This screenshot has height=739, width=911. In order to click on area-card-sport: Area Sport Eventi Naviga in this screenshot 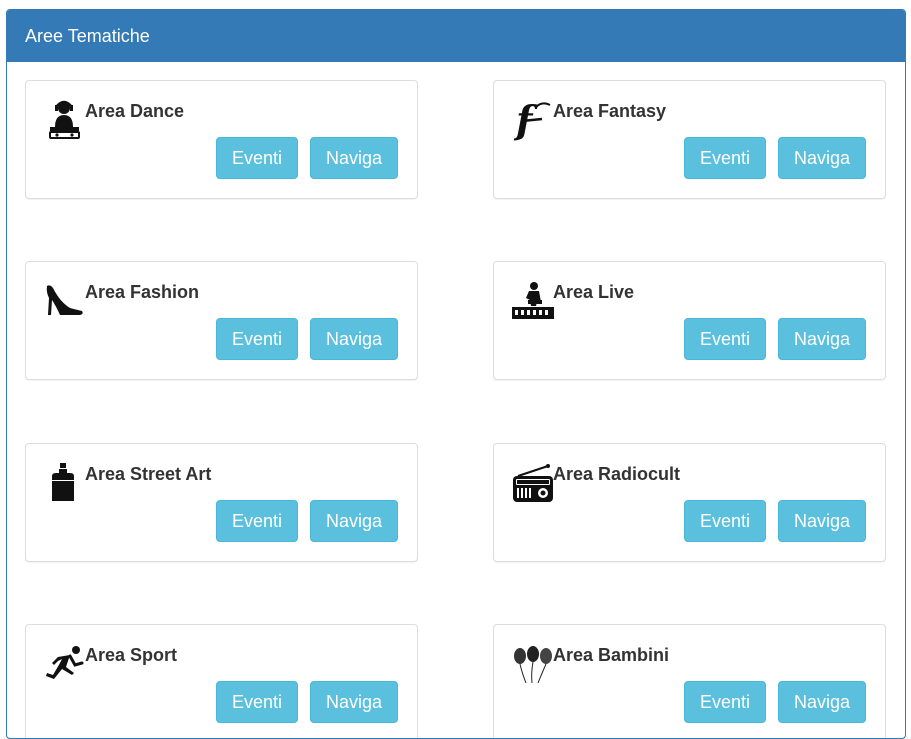, I will do `click(221, 681)`.